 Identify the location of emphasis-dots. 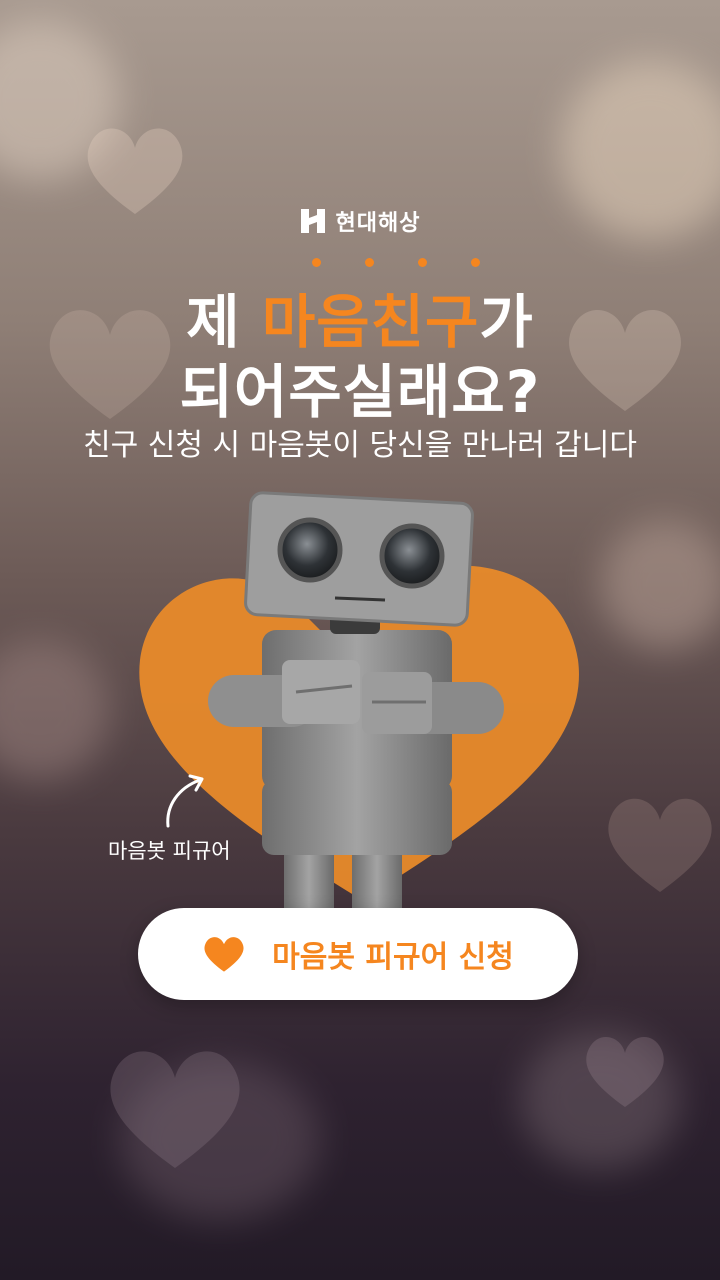
(360, 262).